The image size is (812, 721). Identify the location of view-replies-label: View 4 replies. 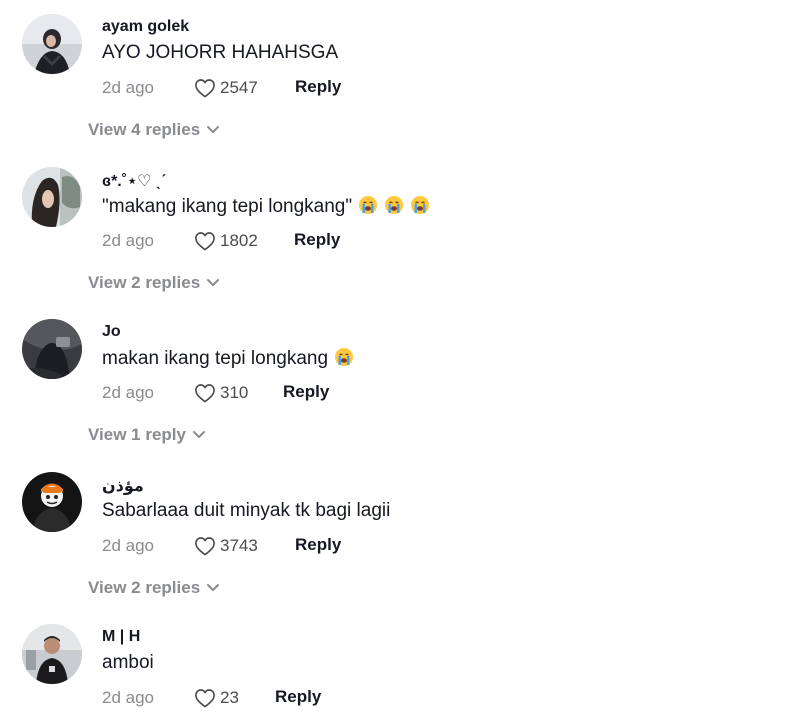
(144, 129).